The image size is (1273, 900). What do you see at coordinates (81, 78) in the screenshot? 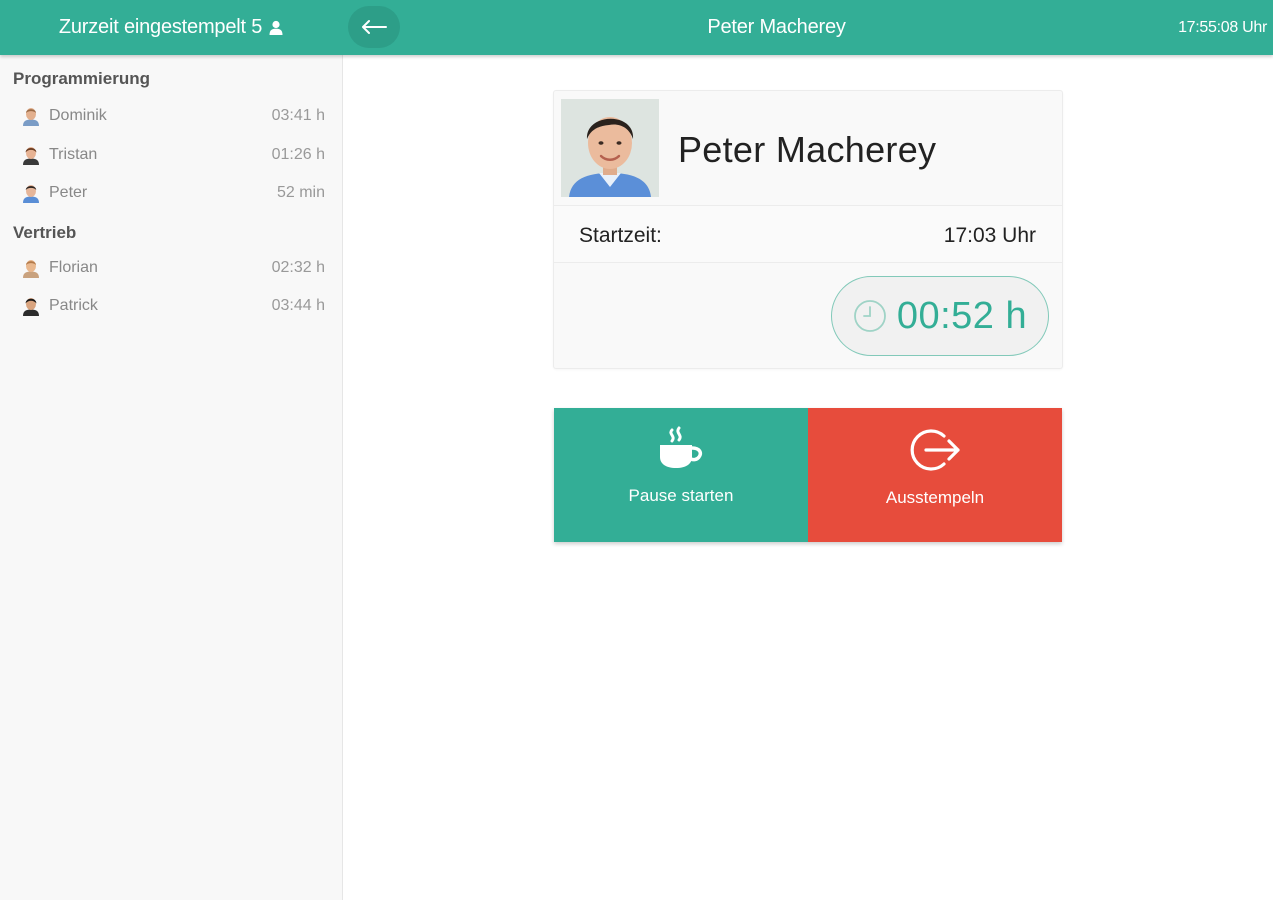
I see `group-title: Programmierung` at bounding box center [81, 78].